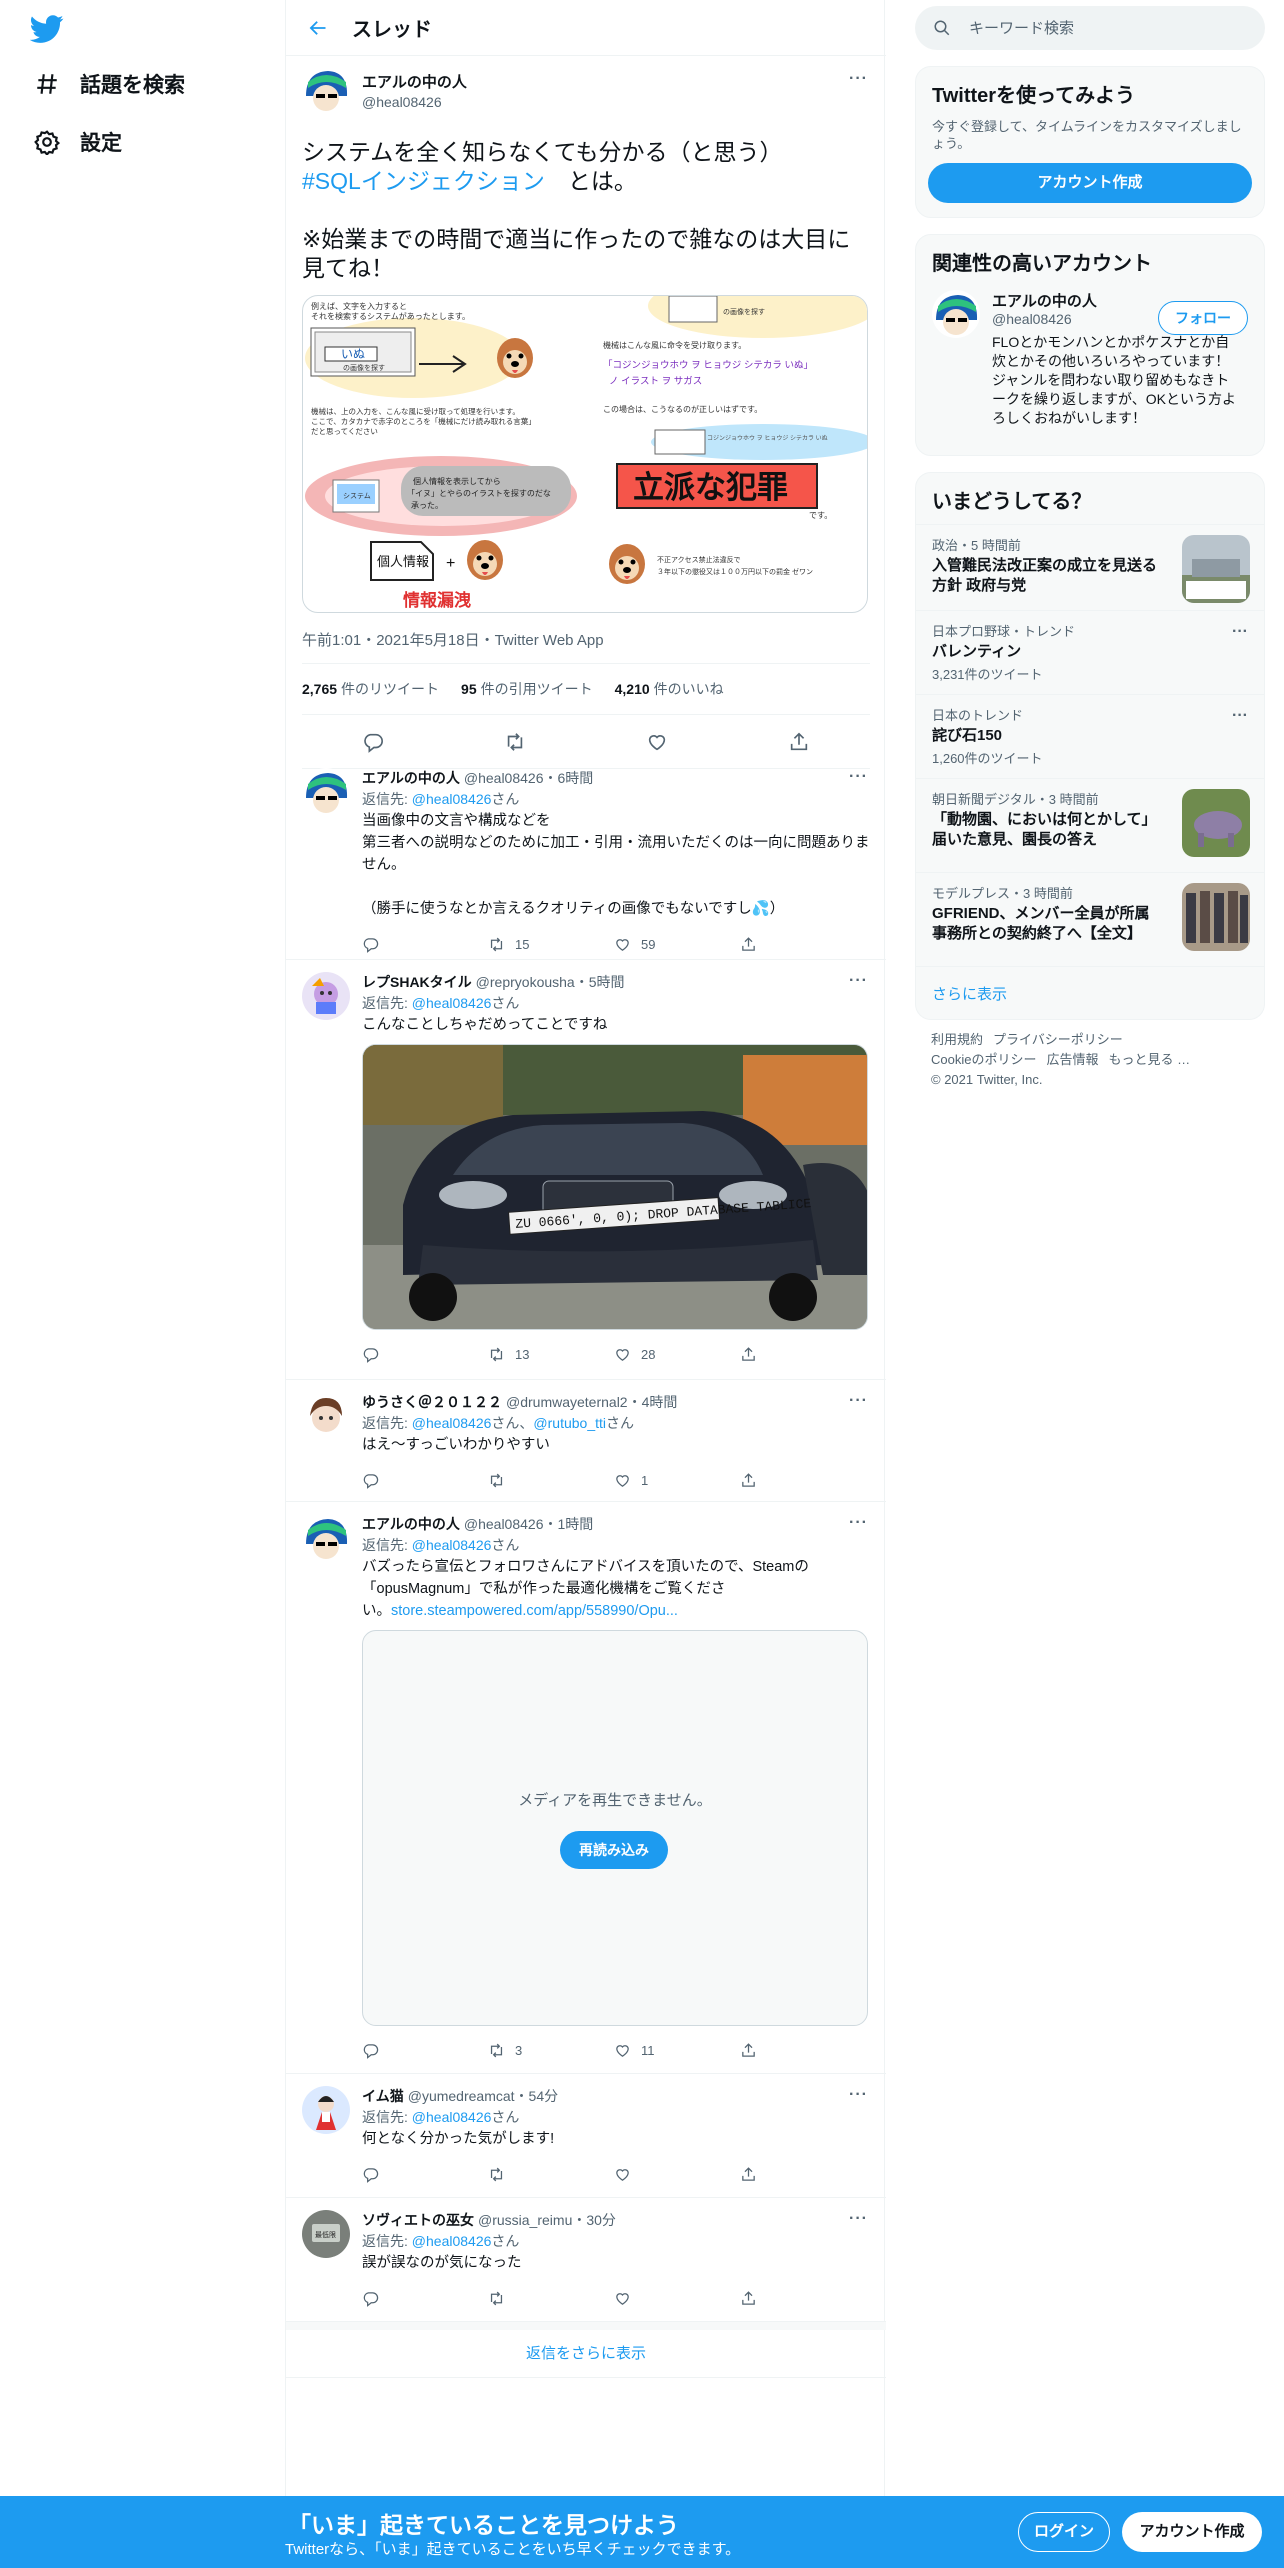 The image size is (1284, 2568). I want to click on avatar: 最低限, so click(326, 2234).